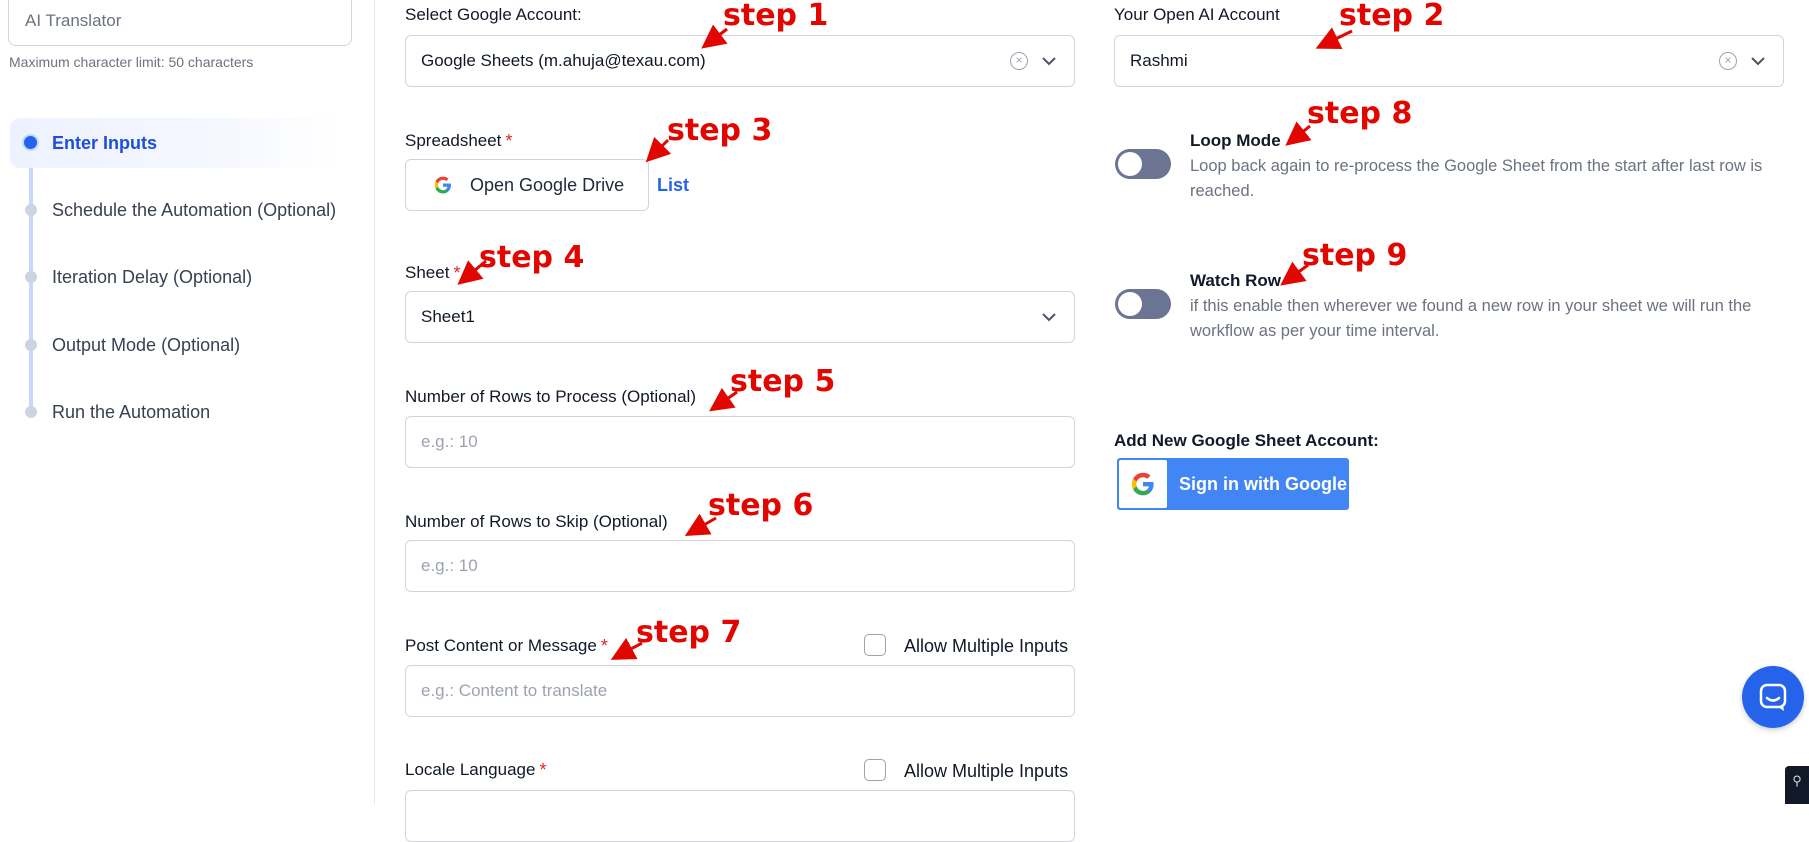 This screenshot has width=1809, height=842. I want to click on chat-icon, so click(1773, 697).